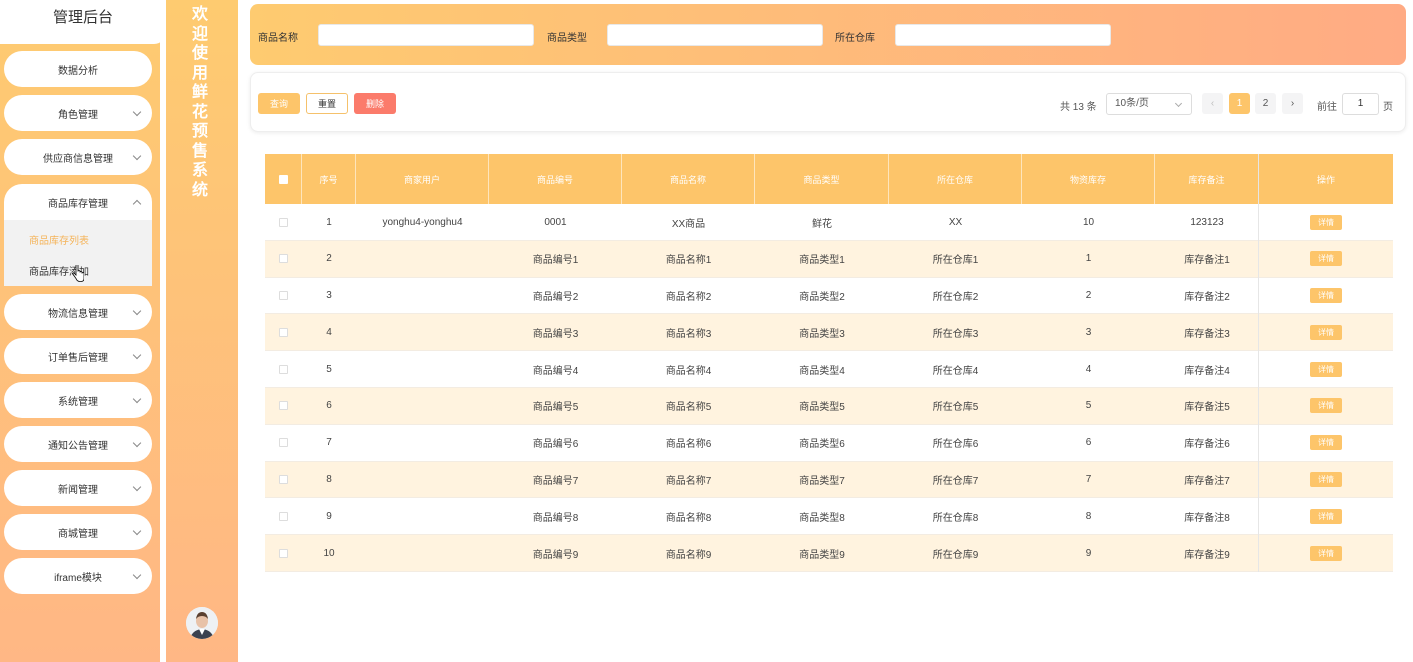 The image size is (1413, 662). I want to click on table-row: 3 商品编号2 商品名称2 商品类型2 所在仓库2 2 库存备注2 详情, so click(829, 296).